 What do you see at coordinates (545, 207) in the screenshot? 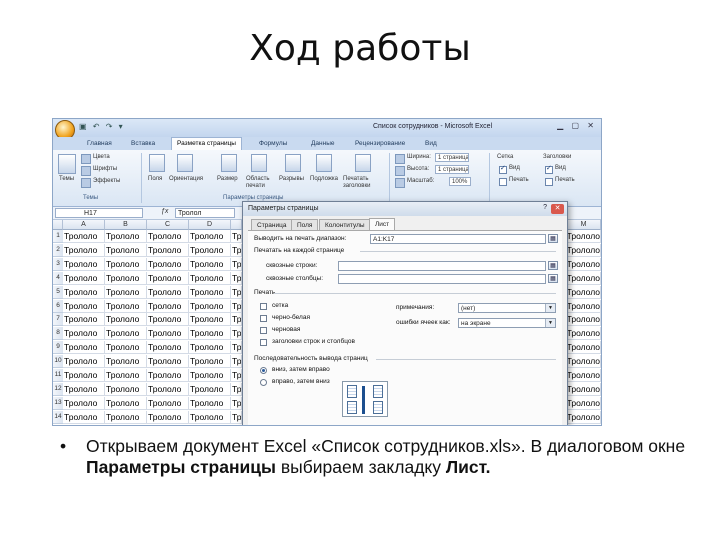
I see `help-icon: ?` at bounding box center [545, 207].